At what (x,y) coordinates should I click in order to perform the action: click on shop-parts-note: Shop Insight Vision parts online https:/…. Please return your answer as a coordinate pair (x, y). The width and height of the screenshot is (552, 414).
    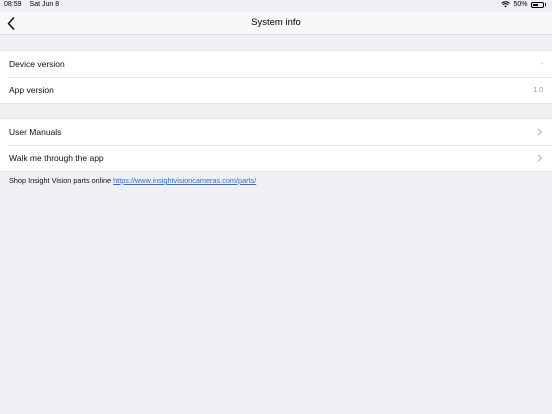
    Looking at the image, I should click on (132, 180).